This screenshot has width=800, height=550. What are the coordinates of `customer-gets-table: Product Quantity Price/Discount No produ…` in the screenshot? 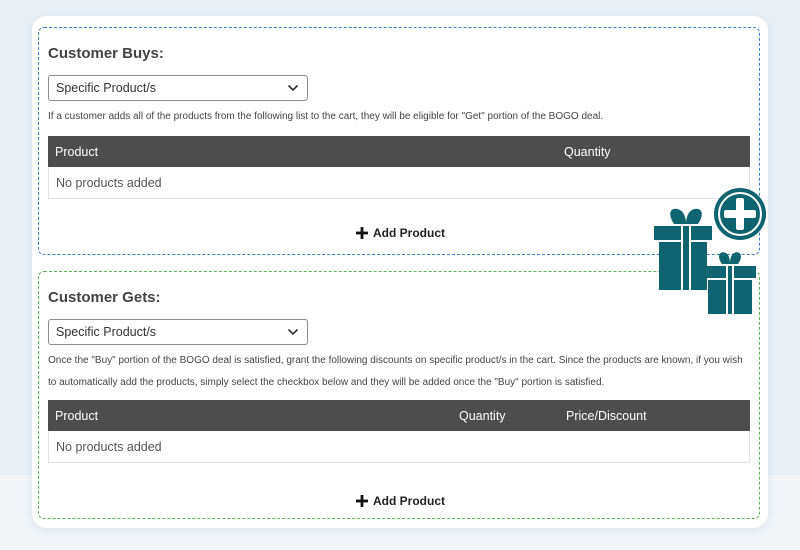 It's located at (399, 431).